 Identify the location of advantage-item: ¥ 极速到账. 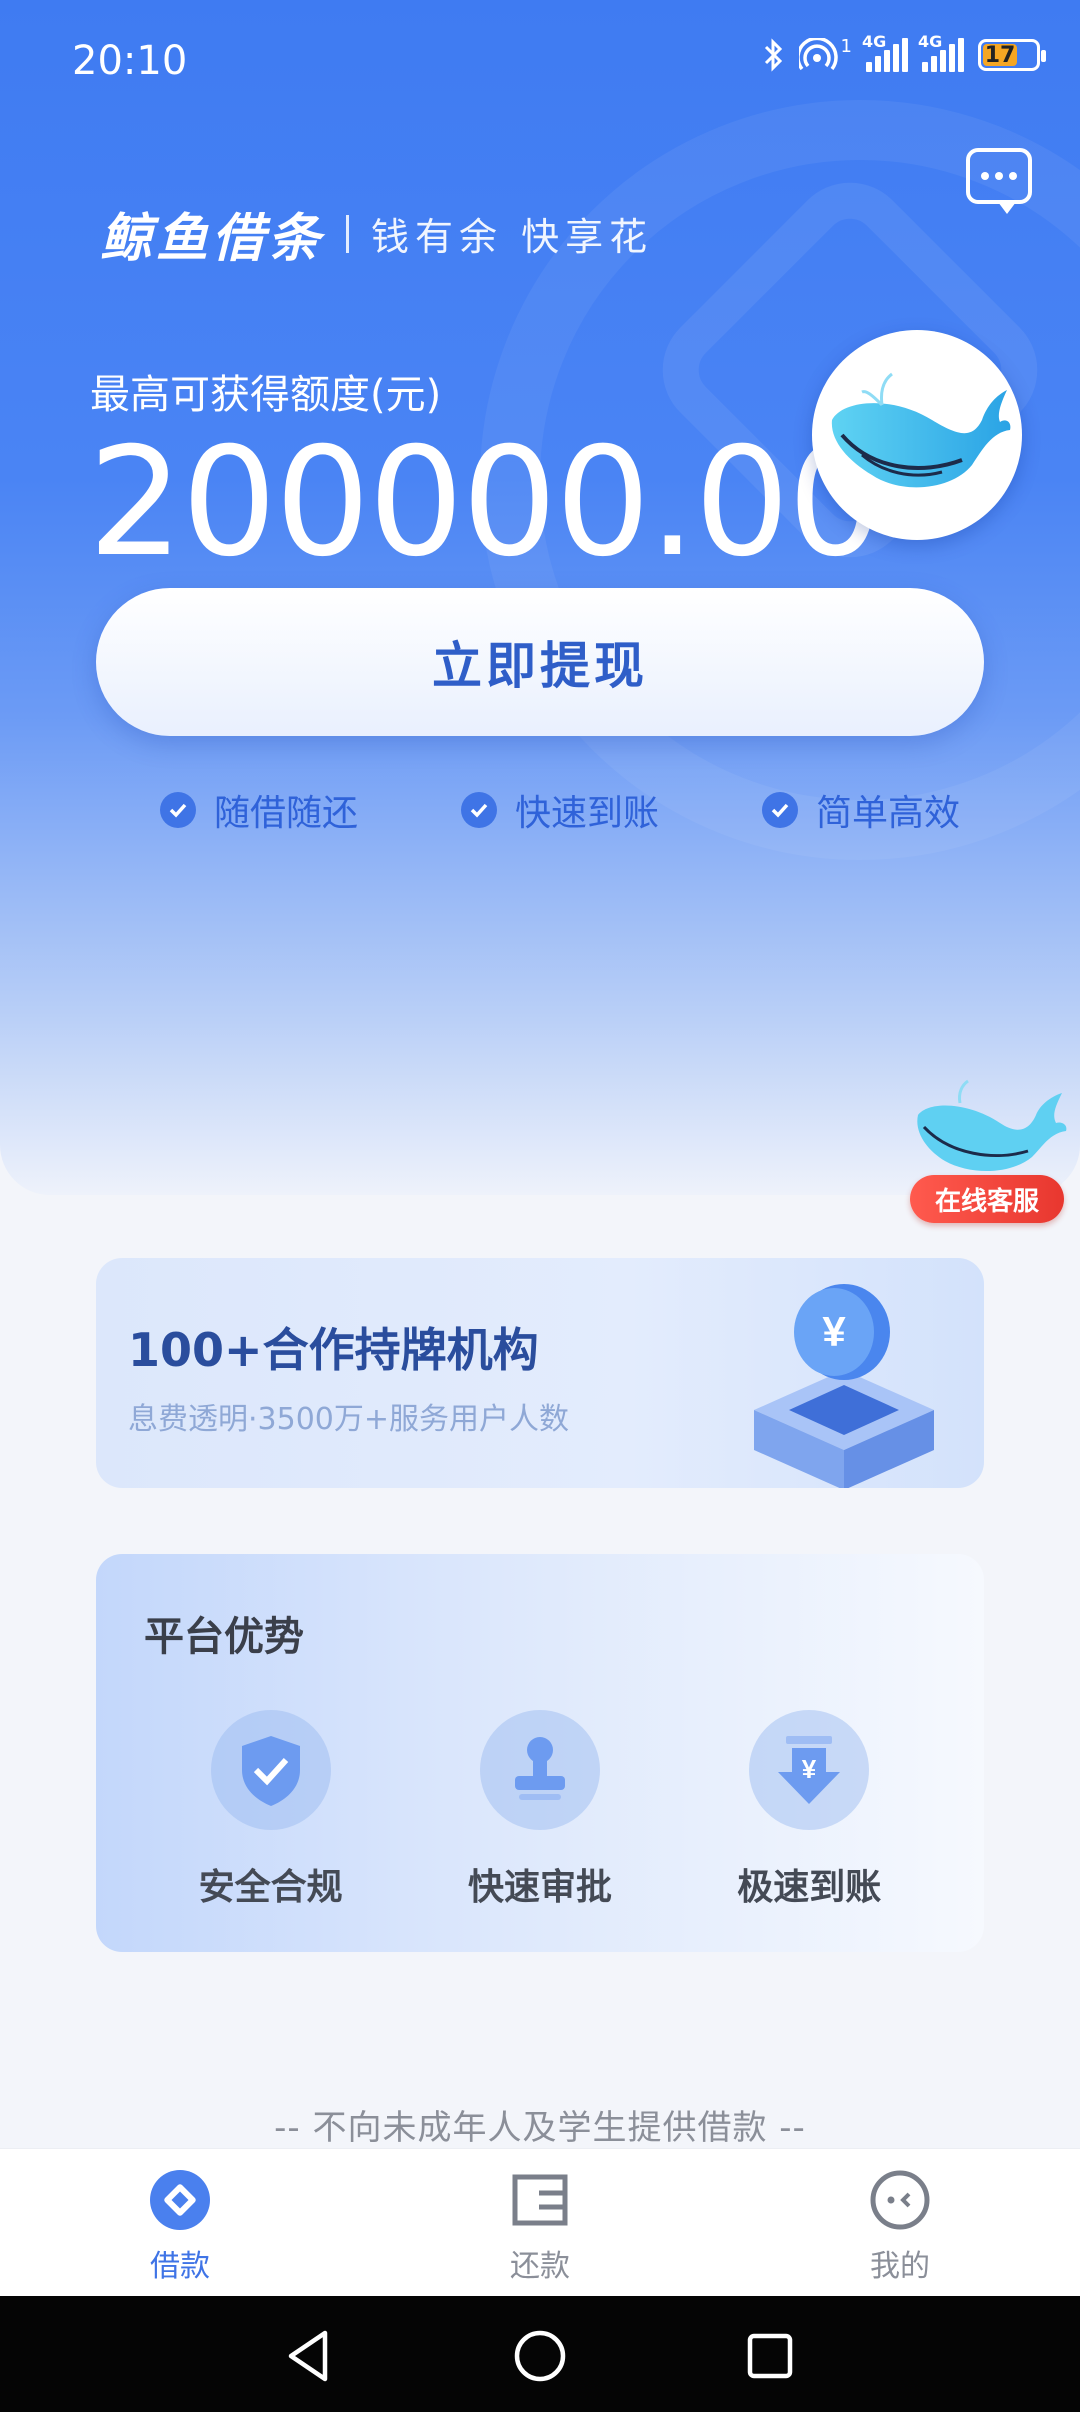
(809, 1810).